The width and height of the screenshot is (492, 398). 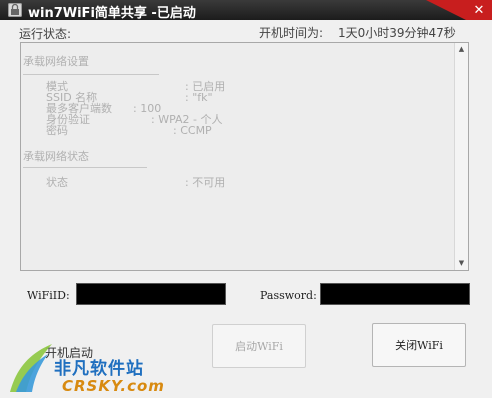 I want to click on log-value: : CCMP, so click(x=192, y=130).